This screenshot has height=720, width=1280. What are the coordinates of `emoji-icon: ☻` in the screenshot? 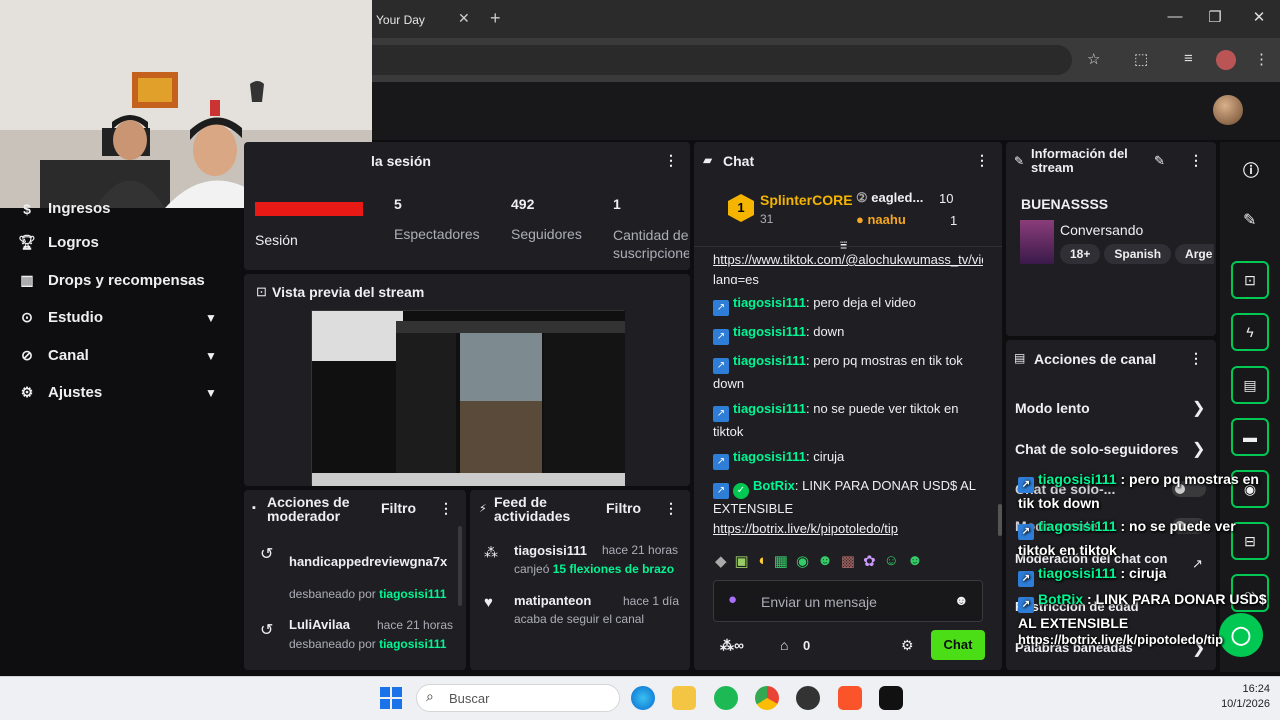 It's located at (961, 600).